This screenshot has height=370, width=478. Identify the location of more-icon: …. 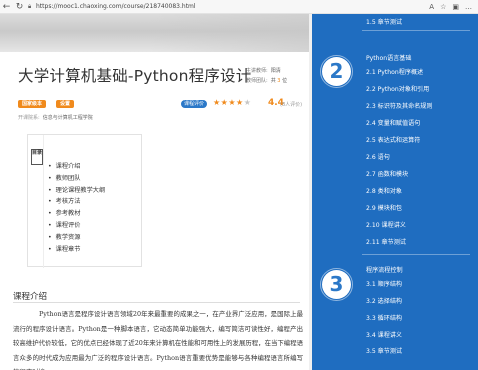
(468, 7).